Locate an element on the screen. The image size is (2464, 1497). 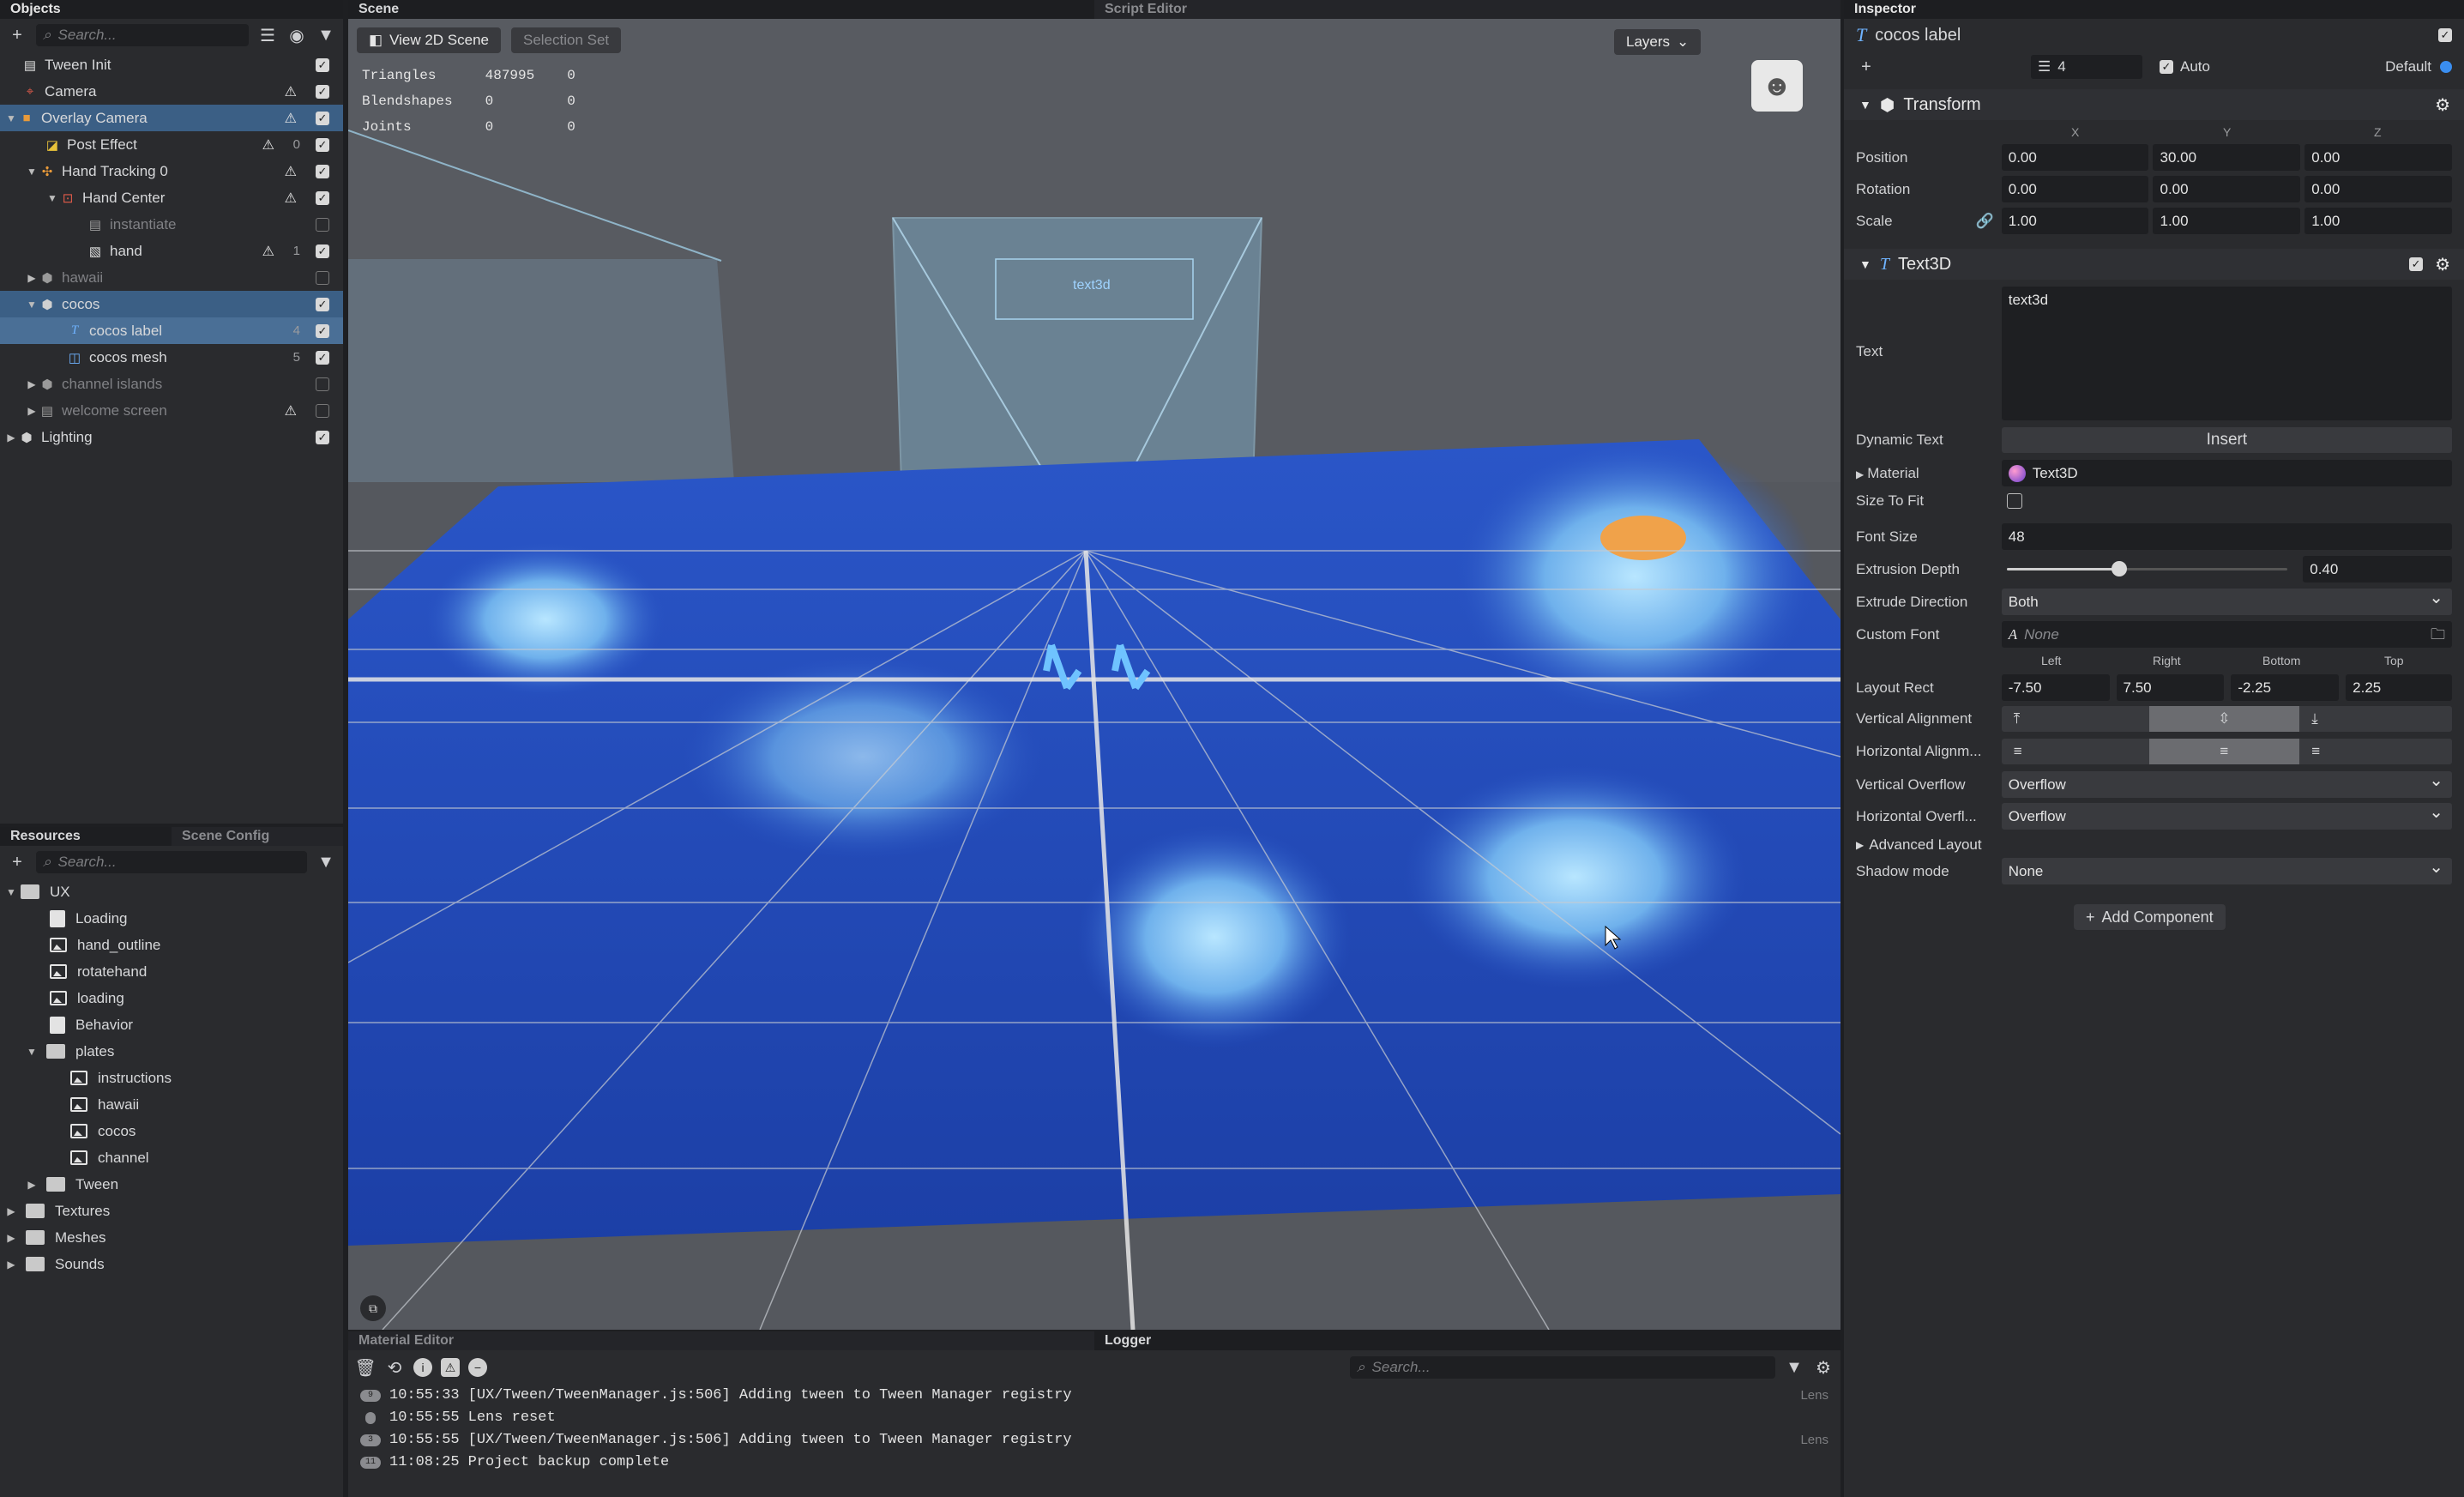
hierarchy-icon: ☰ is located at coordinates (267, 35).